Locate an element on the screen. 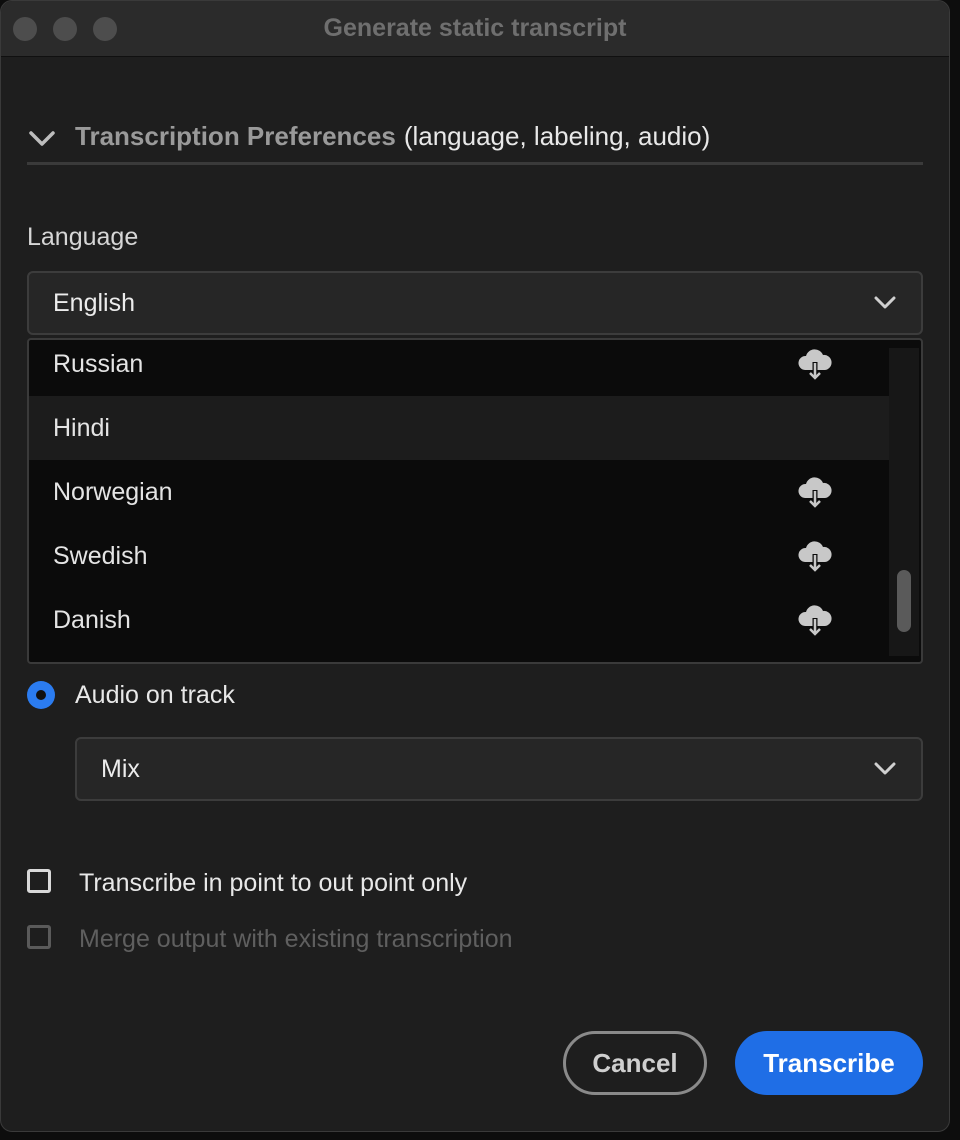 Image resolution: width=960 pixels, height=1140 pixels. window-title: Generate static transcript is located at coordinates (475, 28).